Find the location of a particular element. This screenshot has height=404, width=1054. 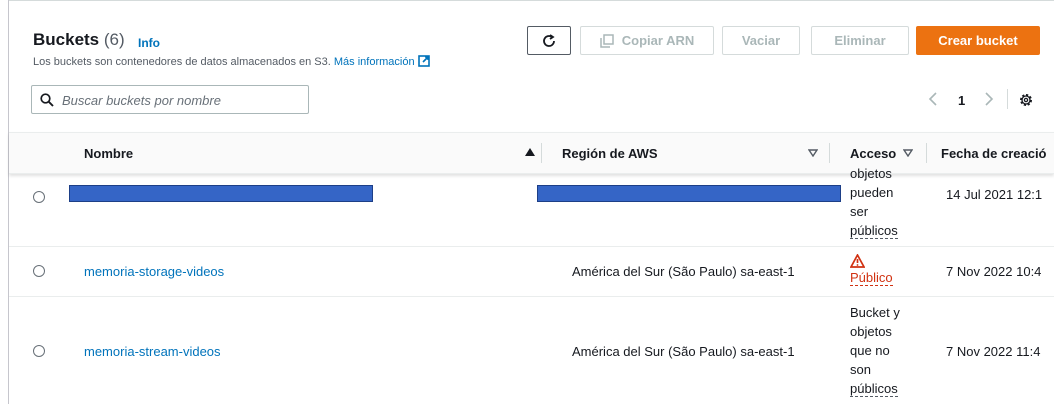

title-text: Buckets is located at coordinates (66, 39).